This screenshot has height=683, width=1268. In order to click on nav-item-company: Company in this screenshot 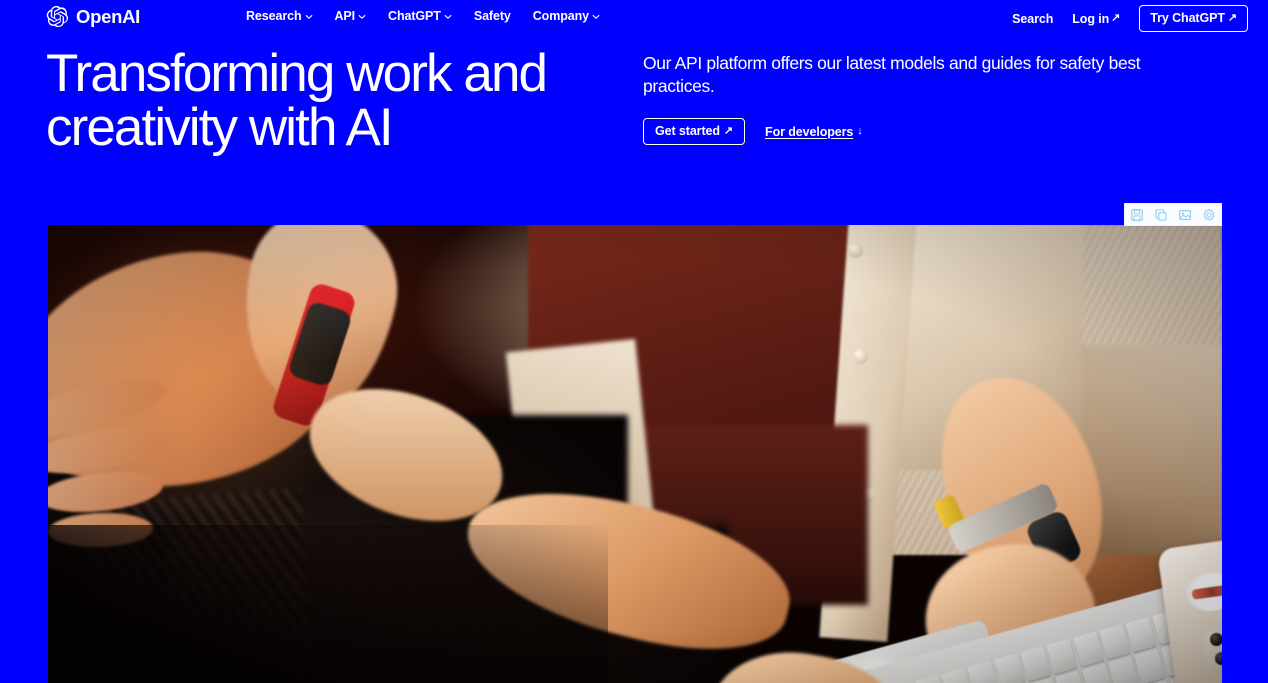, I will do `click(566, 16)`.